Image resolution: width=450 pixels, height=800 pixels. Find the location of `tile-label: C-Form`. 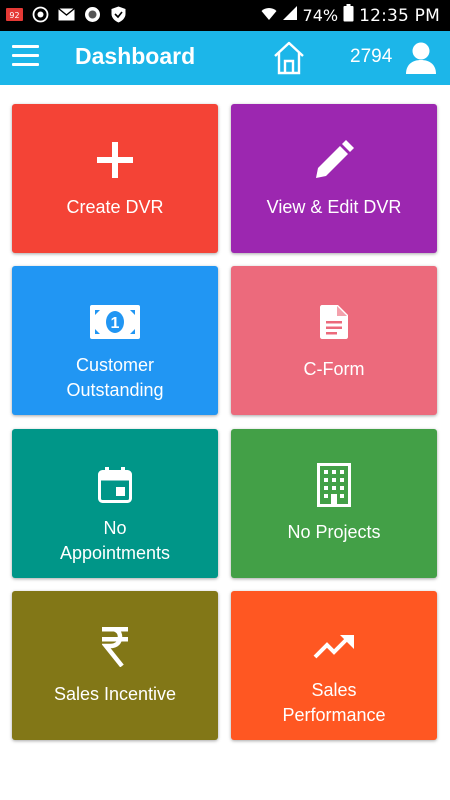

tile-label: C-Form is located at coordinates (334, 369).